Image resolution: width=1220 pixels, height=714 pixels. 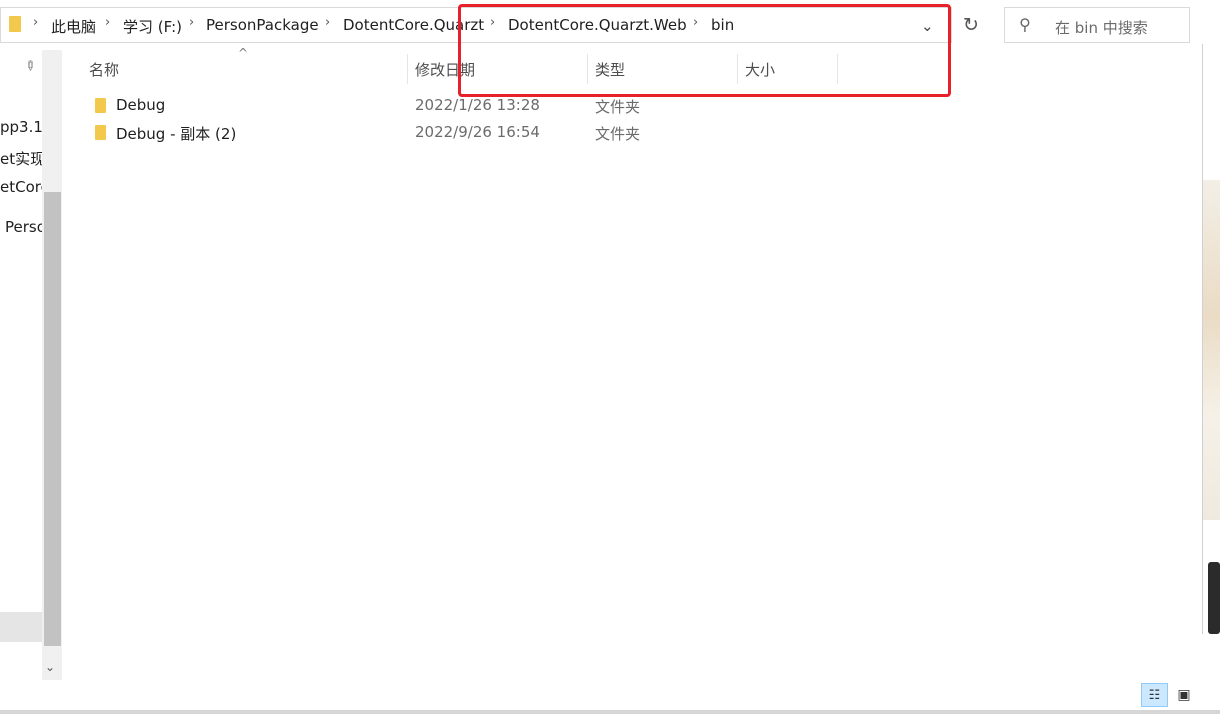 I want to click on media-widget, so click(x=1214, y=598).